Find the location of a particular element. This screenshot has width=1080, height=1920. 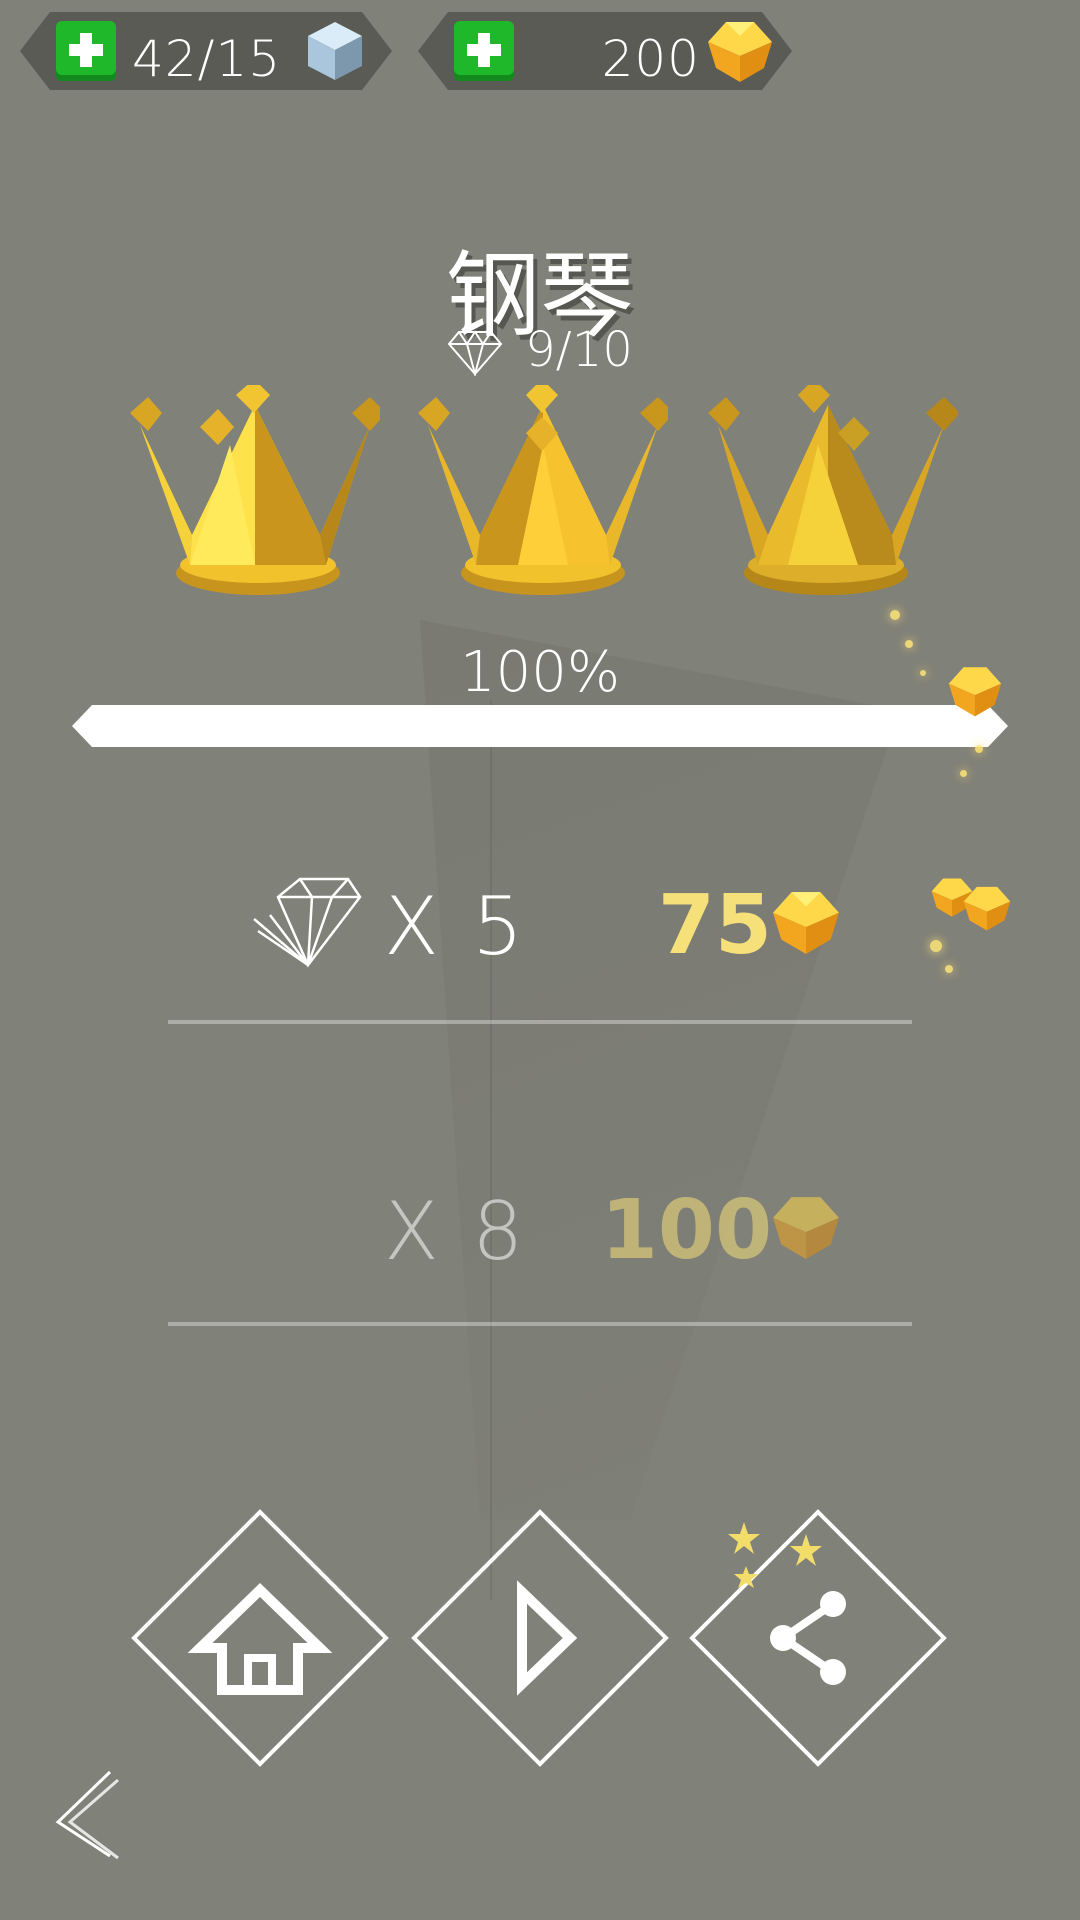

progress-bar is located at coordinates (540, 726).